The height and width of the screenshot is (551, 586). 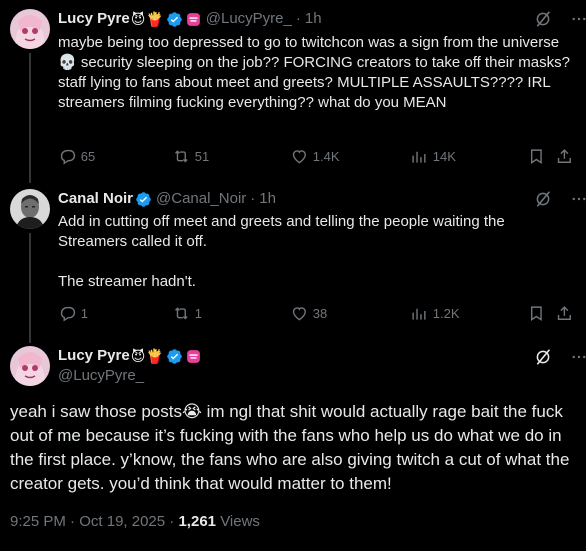 What do you see at coordinates (84, 313) in the screenshot?
I see `reply-count: 1` at bounding box center [84, 313].